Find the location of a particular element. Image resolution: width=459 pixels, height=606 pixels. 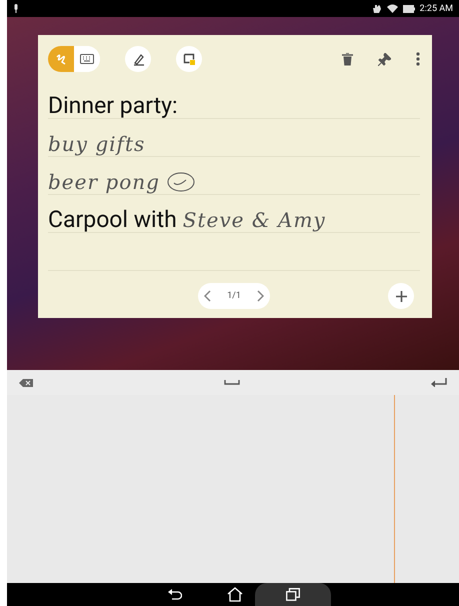

pen-squiggle-icon is located at coordinates (61, 59).